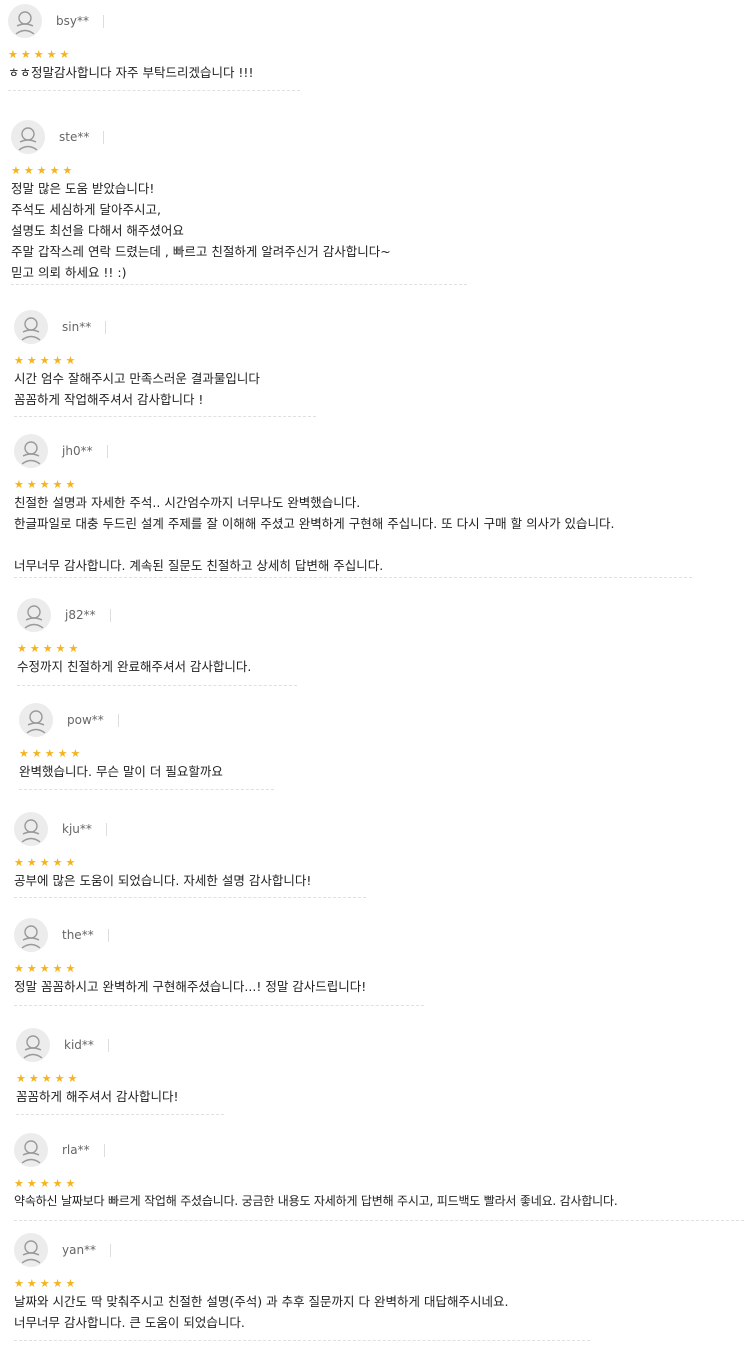  I want to click on review-header: yan**, so click(63, 1250).